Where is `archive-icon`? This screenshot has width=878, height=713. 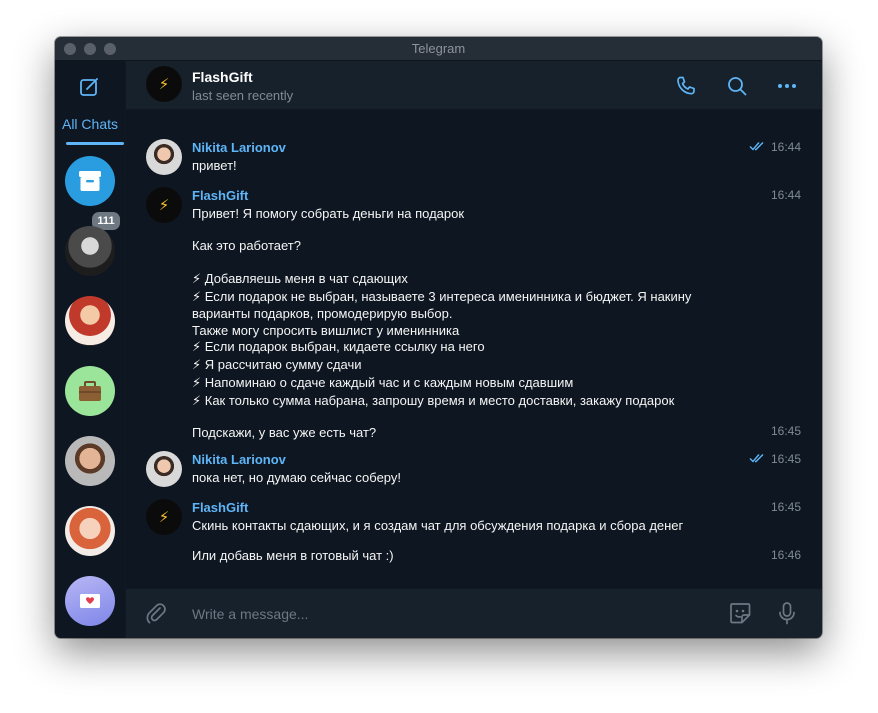
archive-icon is located at coordinates (90, 181).